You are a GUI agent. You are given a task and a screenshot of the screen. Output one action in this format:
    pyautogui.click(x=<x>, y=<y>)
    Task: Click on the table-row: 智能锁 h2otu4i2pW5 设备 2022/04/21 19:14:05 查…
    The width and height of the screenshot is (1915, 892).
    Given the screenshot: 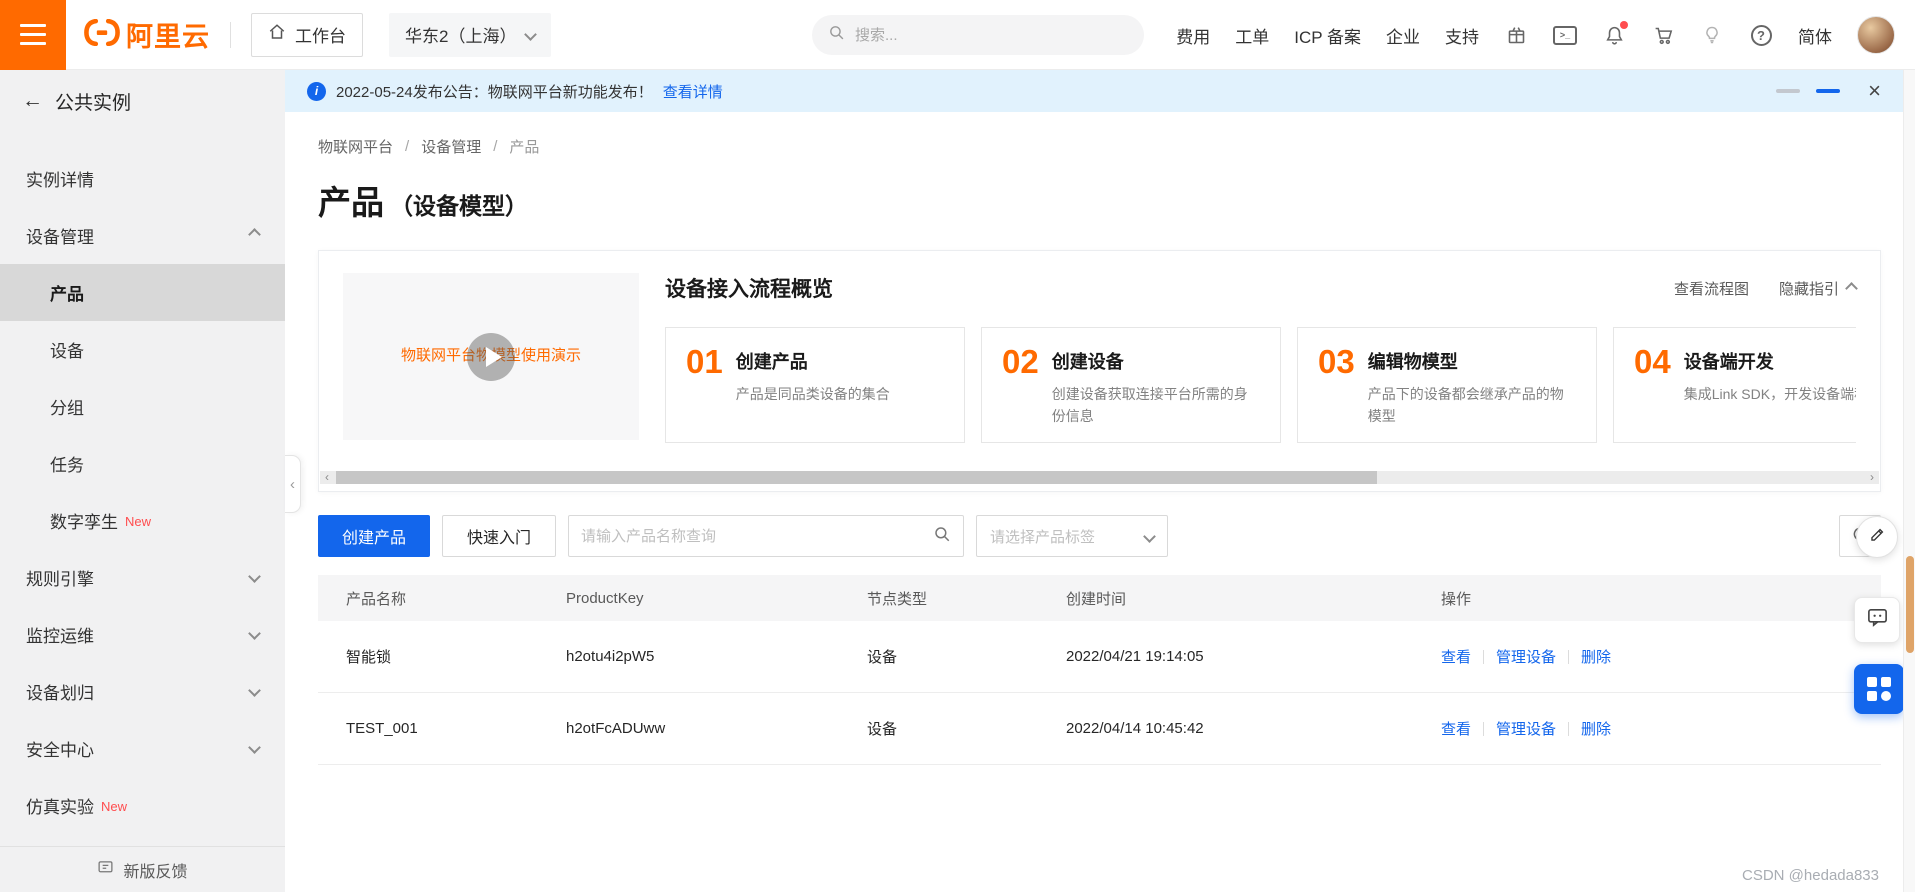 What is the action you would take?
    pyautogui.click(x=1099, y=657)
    